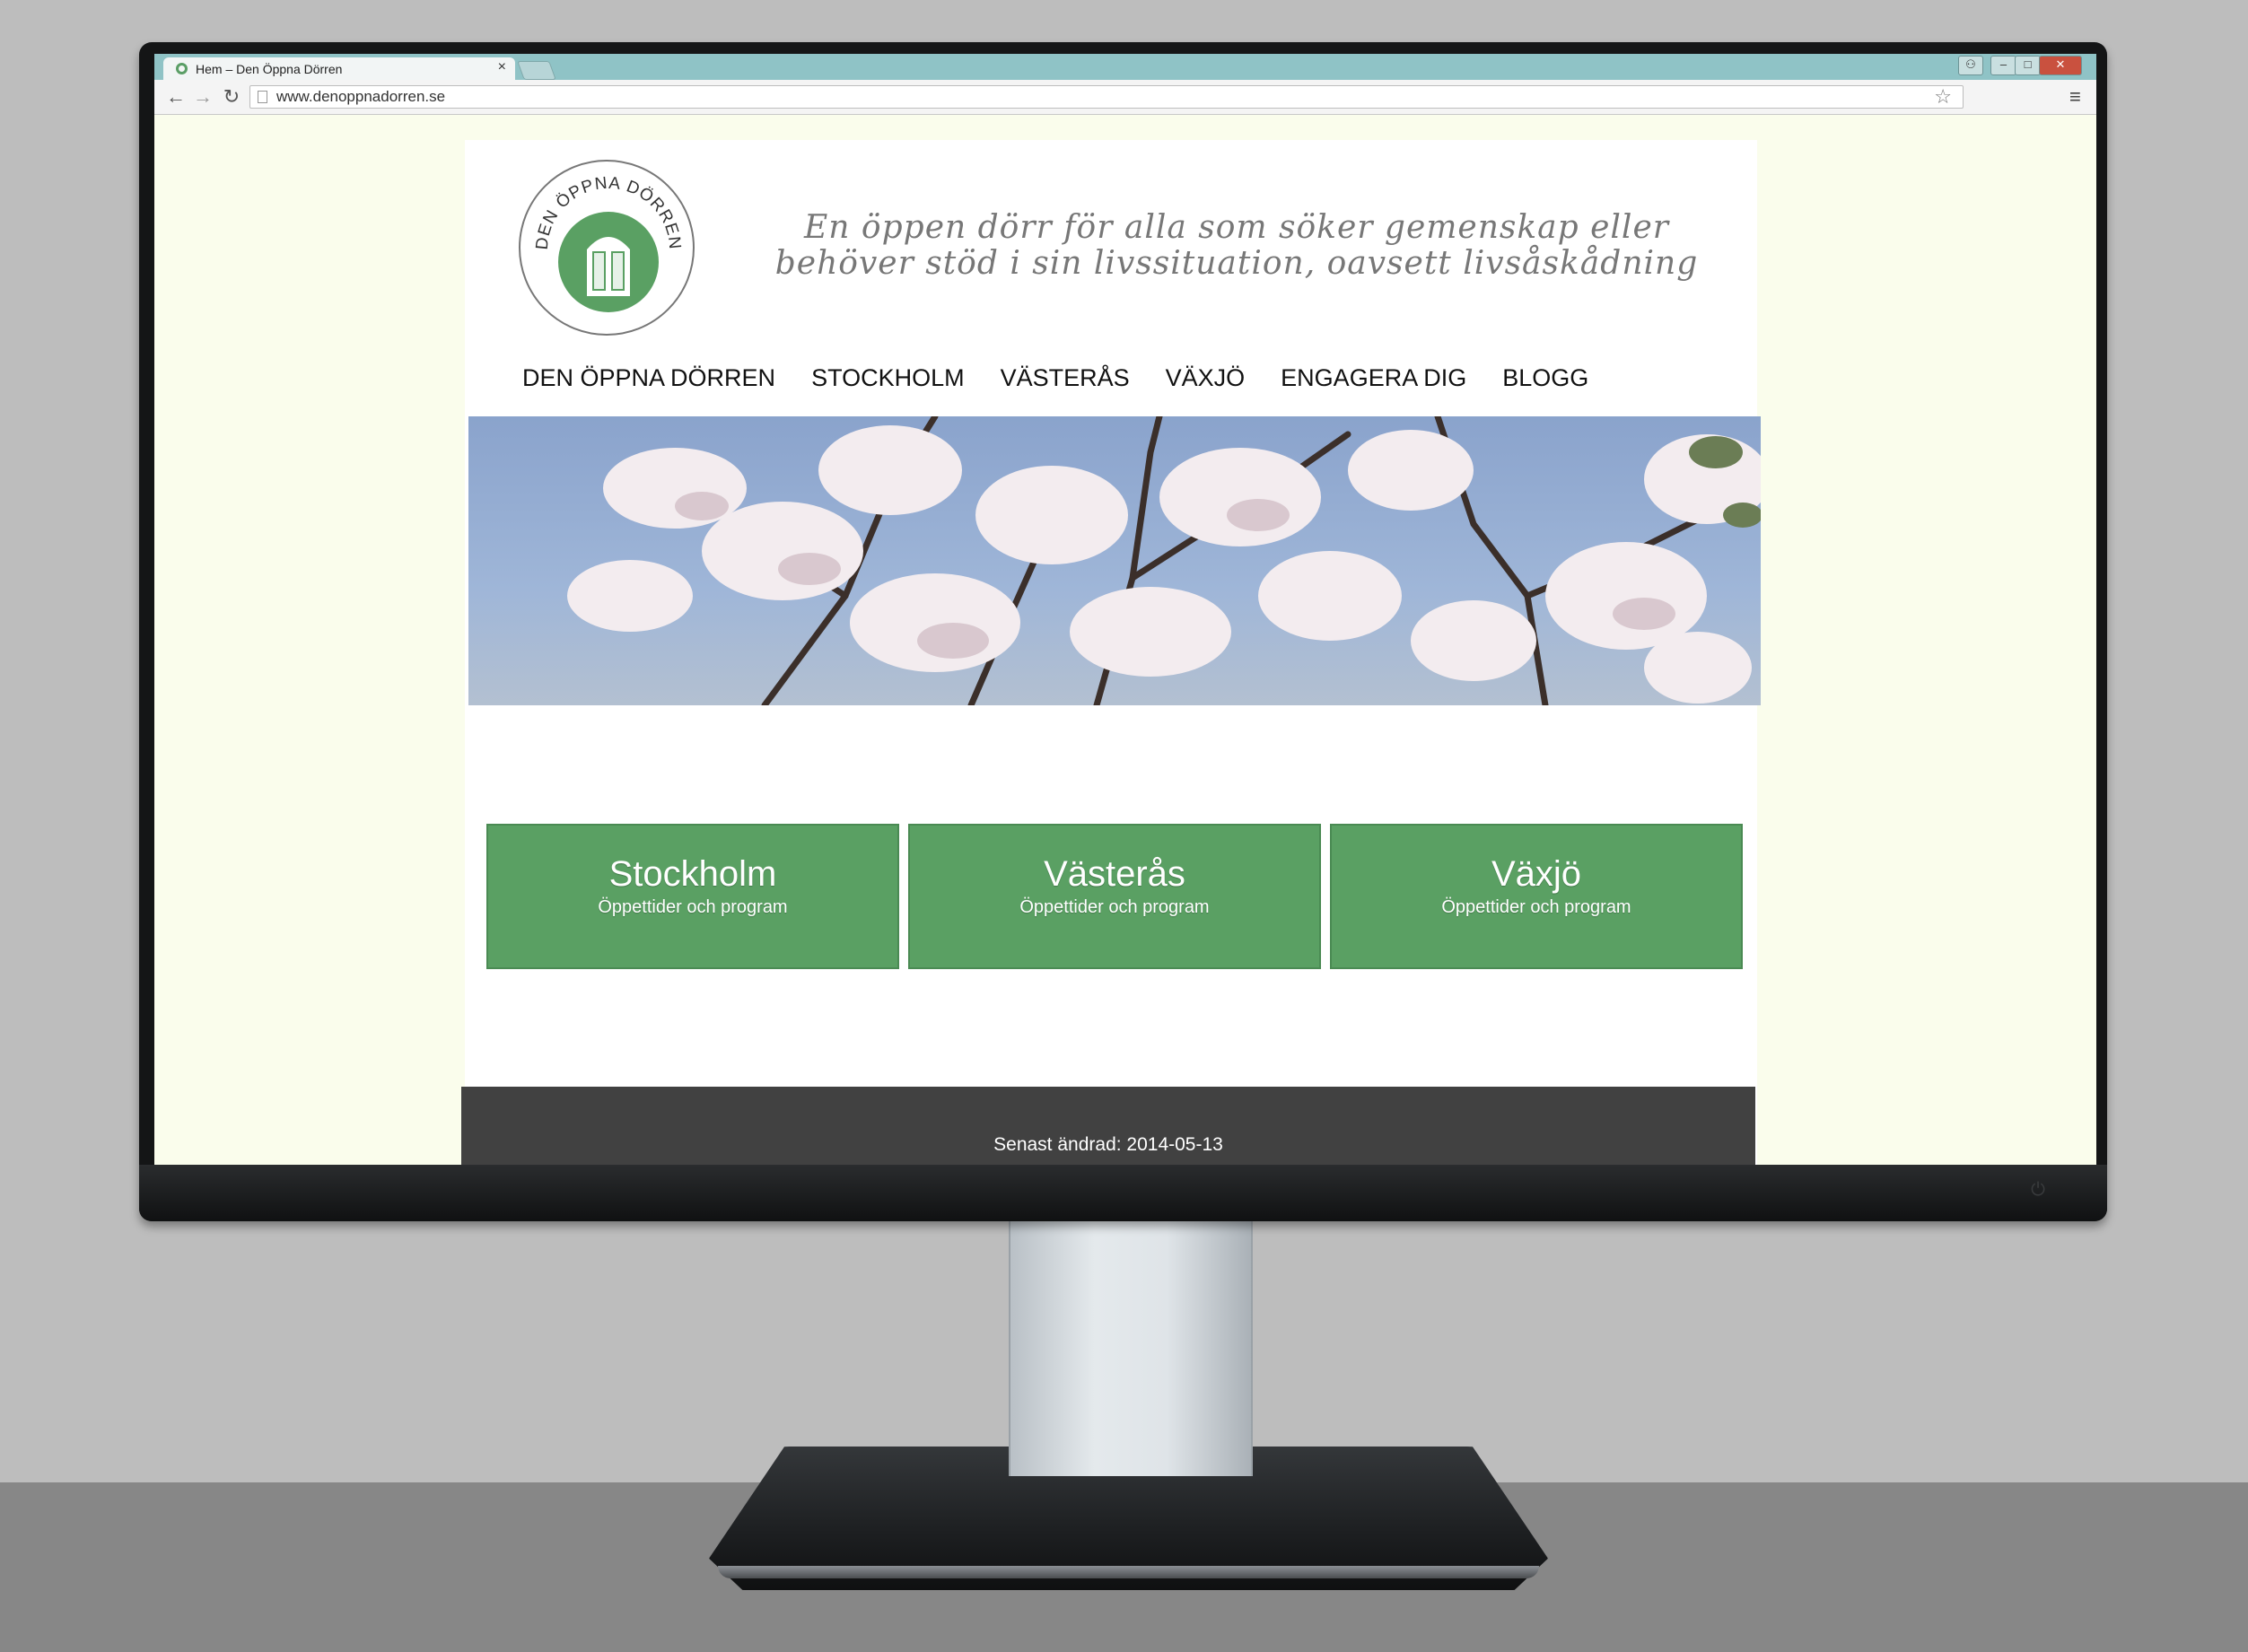 The image size is (2248, 1652). I want to click on card-vaxjo: Växjö Öppettider och program, so click(1536, 896).